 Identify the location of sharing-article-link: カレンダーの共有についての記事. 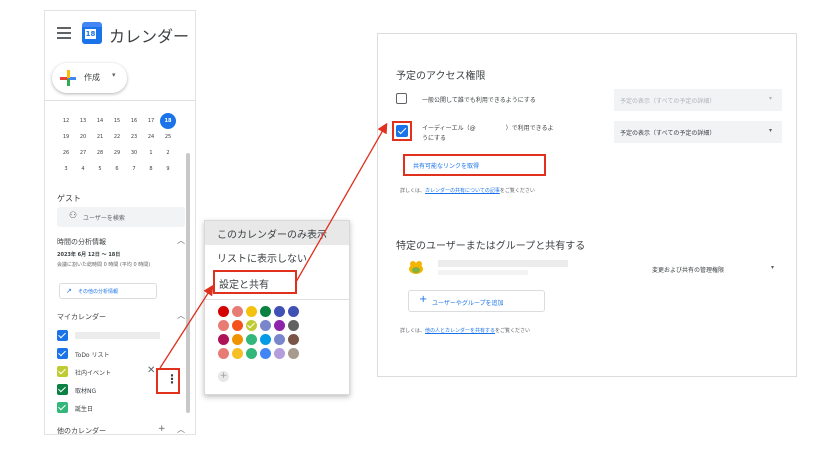
(462, 191).